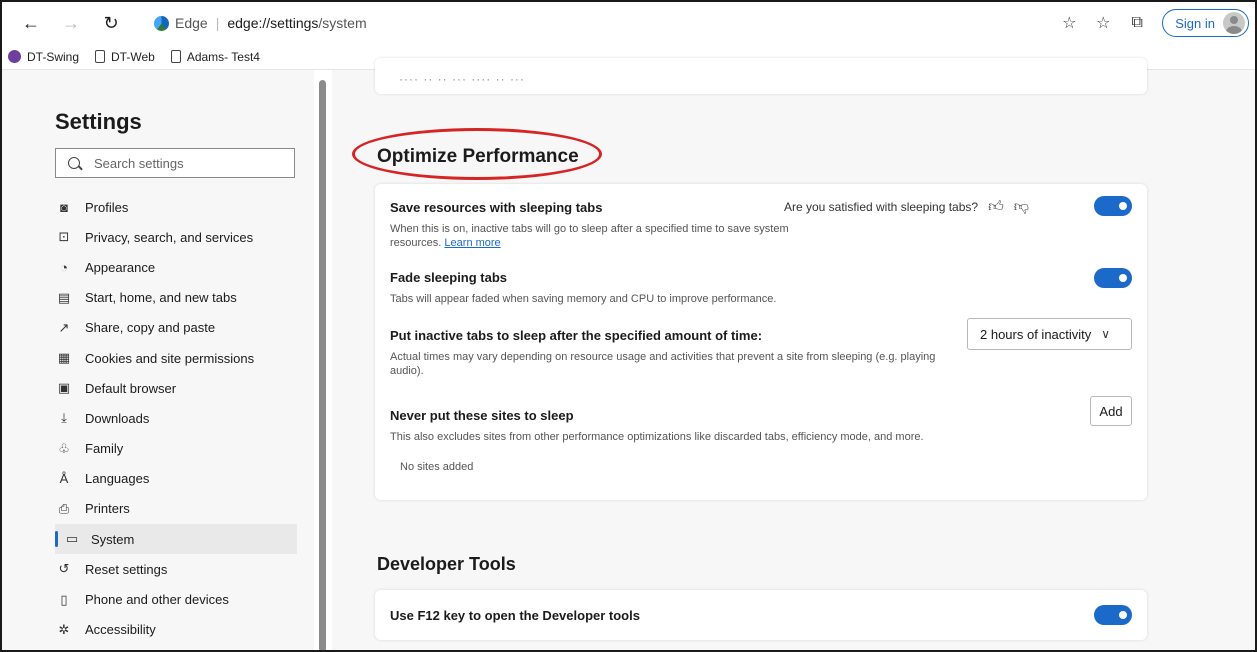 This screenshot has height=652, width=1257. What do you see at coordinates (437, 467) in the screenshot?
I see `no-sites-text: No sites added` at bounding box center [437, 467].